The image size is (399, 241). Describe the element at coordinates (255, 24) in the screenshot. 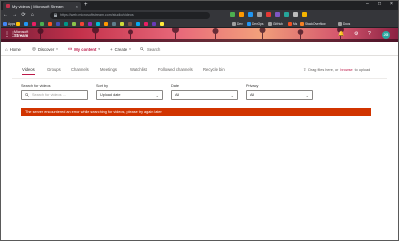

I see `bookmark-devops: DevOps` at that location.